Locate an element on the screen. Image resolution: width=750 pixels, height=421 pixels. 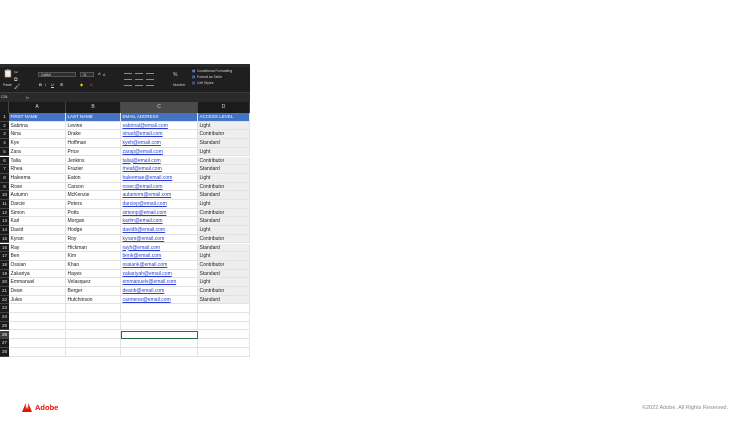
indent-icon is located at coordinates (128, 85).